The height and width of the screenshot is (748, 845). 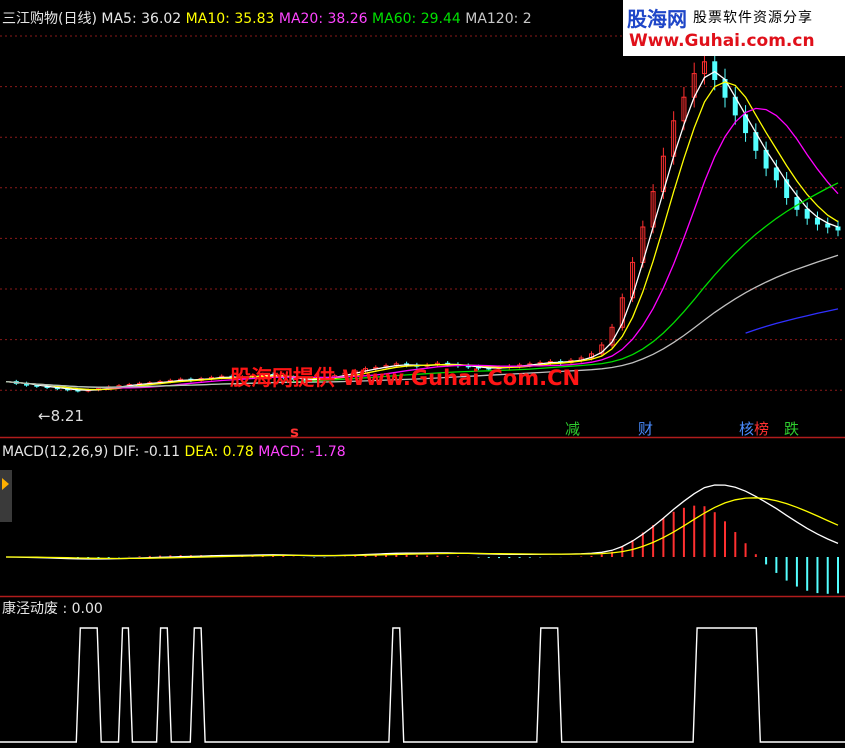 What do you see at coordinates (55, 452) in the screenshot?
I see `macd-params-label: MACD(12,26,9)` at bounding box center [55, 452].